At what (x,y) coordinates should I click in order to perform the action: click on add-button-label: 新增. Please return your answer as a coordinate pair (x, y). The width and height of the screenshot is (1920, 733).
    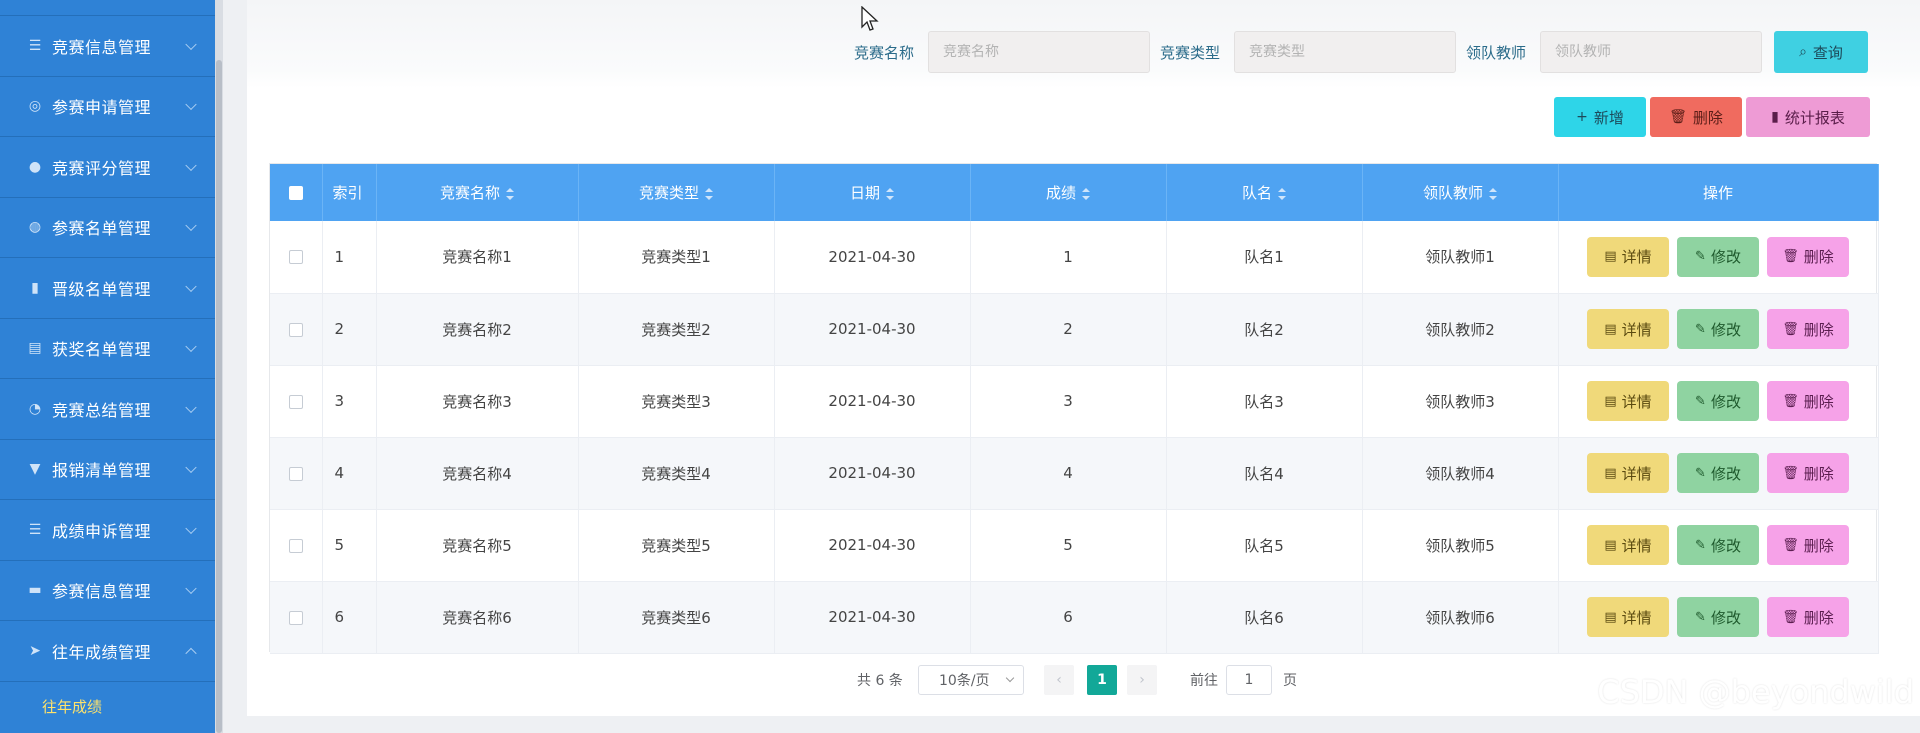
    Looking at the image, I should click on (1608, 117).